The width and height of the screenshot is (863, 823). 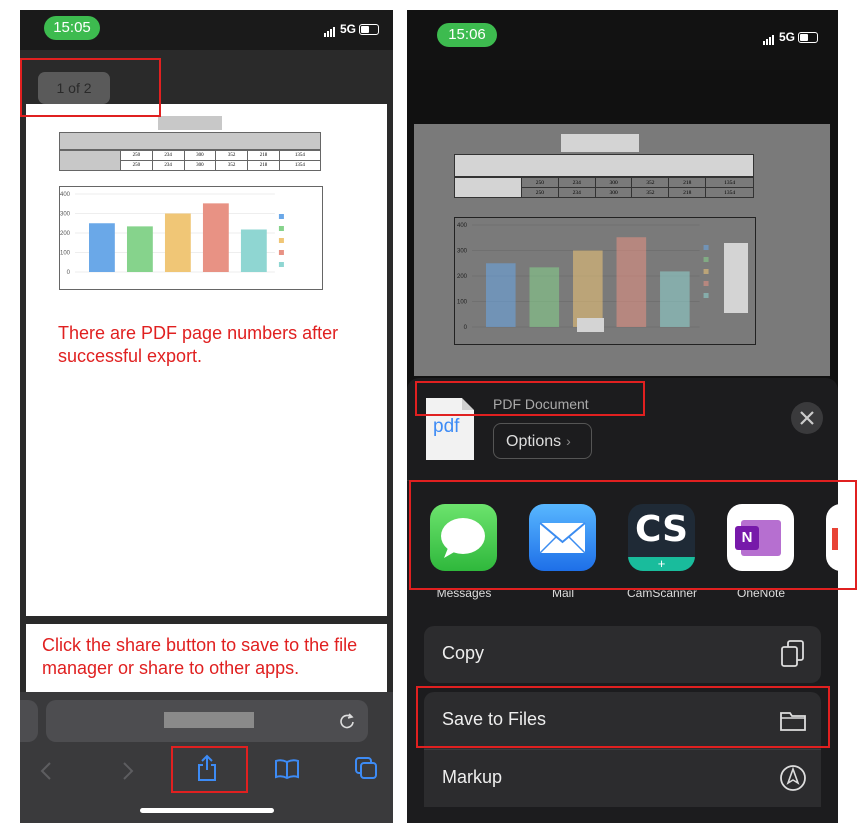 What do you see at coordinates (287, 769) in the screenshot?
I see `bookmarks-icon` at bounding box center [287, 769].